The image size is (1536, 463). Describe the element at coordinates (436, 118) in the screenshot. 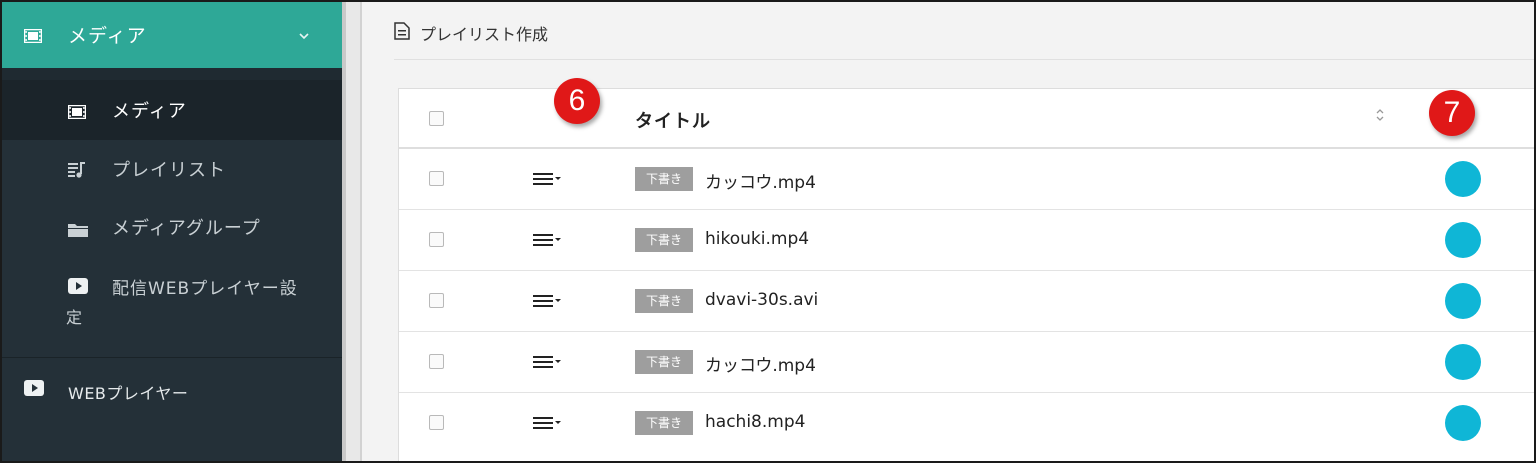

I see `select-all-checkbox` at that location.